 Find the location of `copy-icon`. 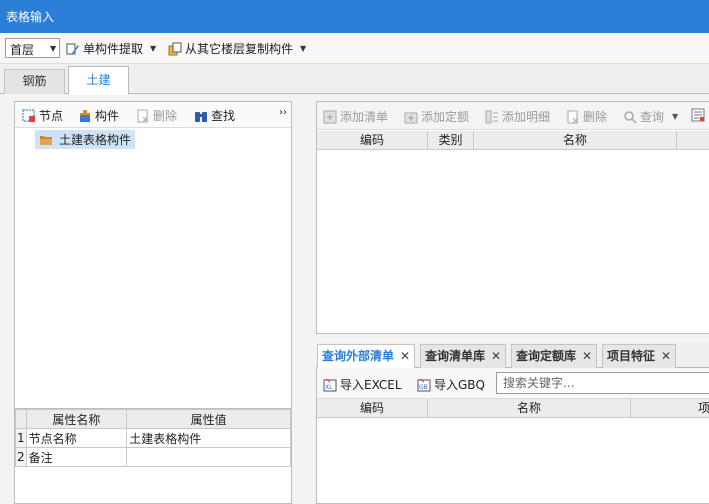

copy-icon is located at coordinates (175, 49).